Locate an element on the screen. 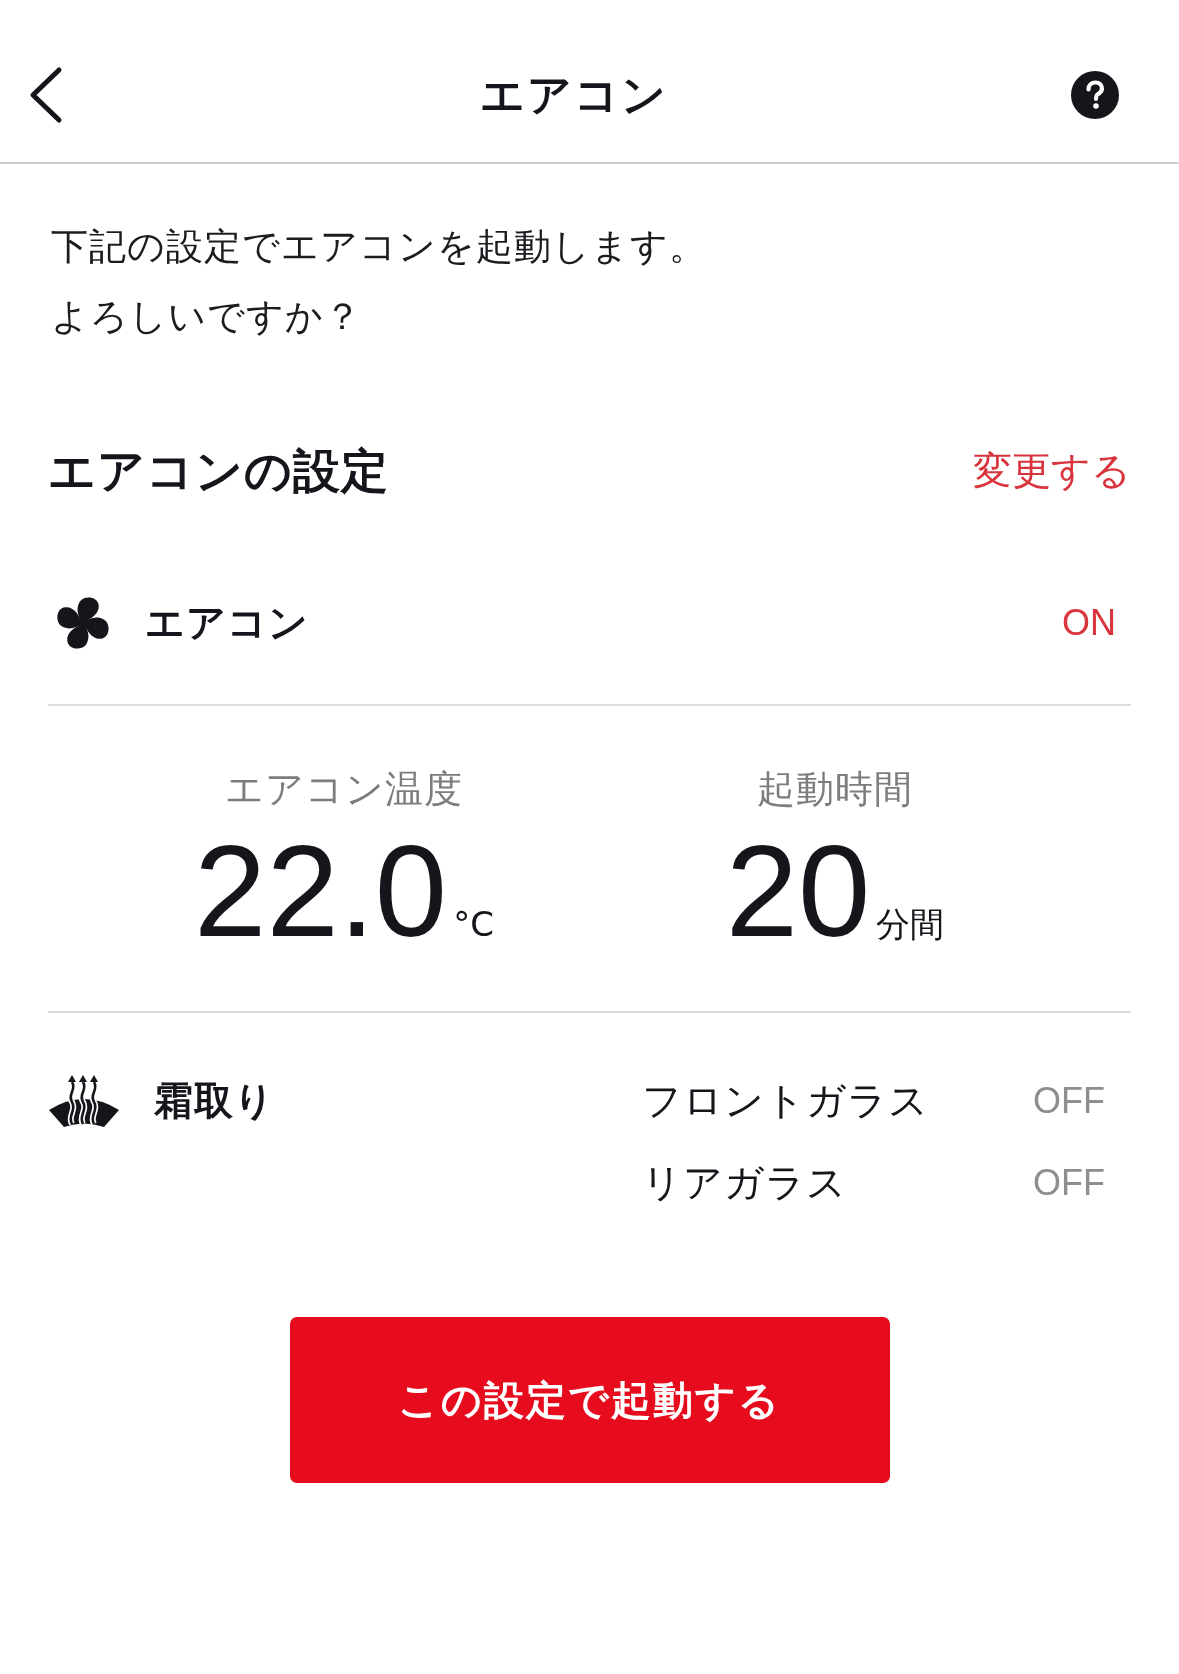 This screenshot has height=1674, width=1179. aircon-status: ON is located at coordinates (1089, 622).